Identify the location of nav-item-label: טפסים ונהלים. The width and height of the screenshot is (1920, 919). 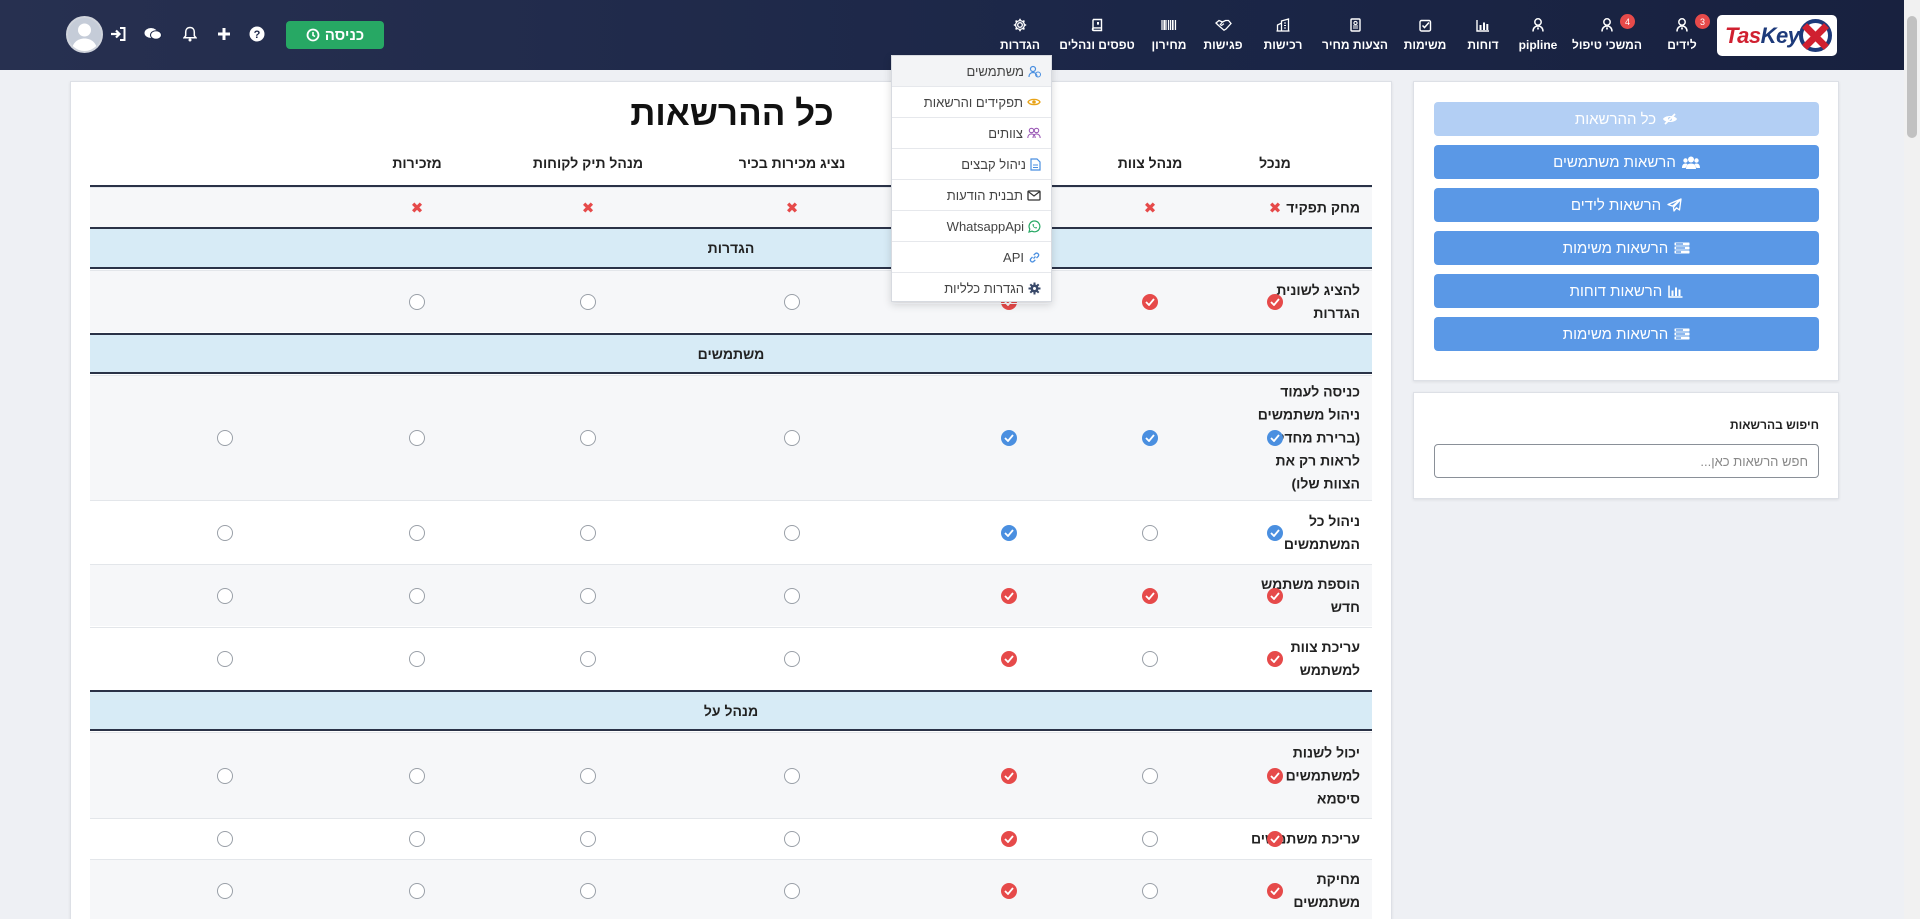
(1097, 45).